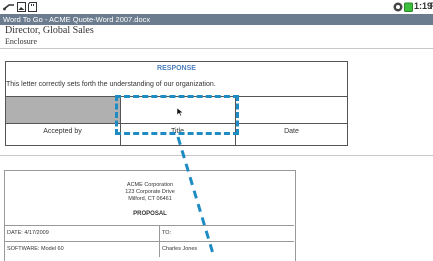 The image size is (433, 261). What do you see at coordinates (216, 19) in the screenshot?
I see `title-bar: Word To Go - ACME Quote-Word 2007.docx` at bounding box center [216, 19].